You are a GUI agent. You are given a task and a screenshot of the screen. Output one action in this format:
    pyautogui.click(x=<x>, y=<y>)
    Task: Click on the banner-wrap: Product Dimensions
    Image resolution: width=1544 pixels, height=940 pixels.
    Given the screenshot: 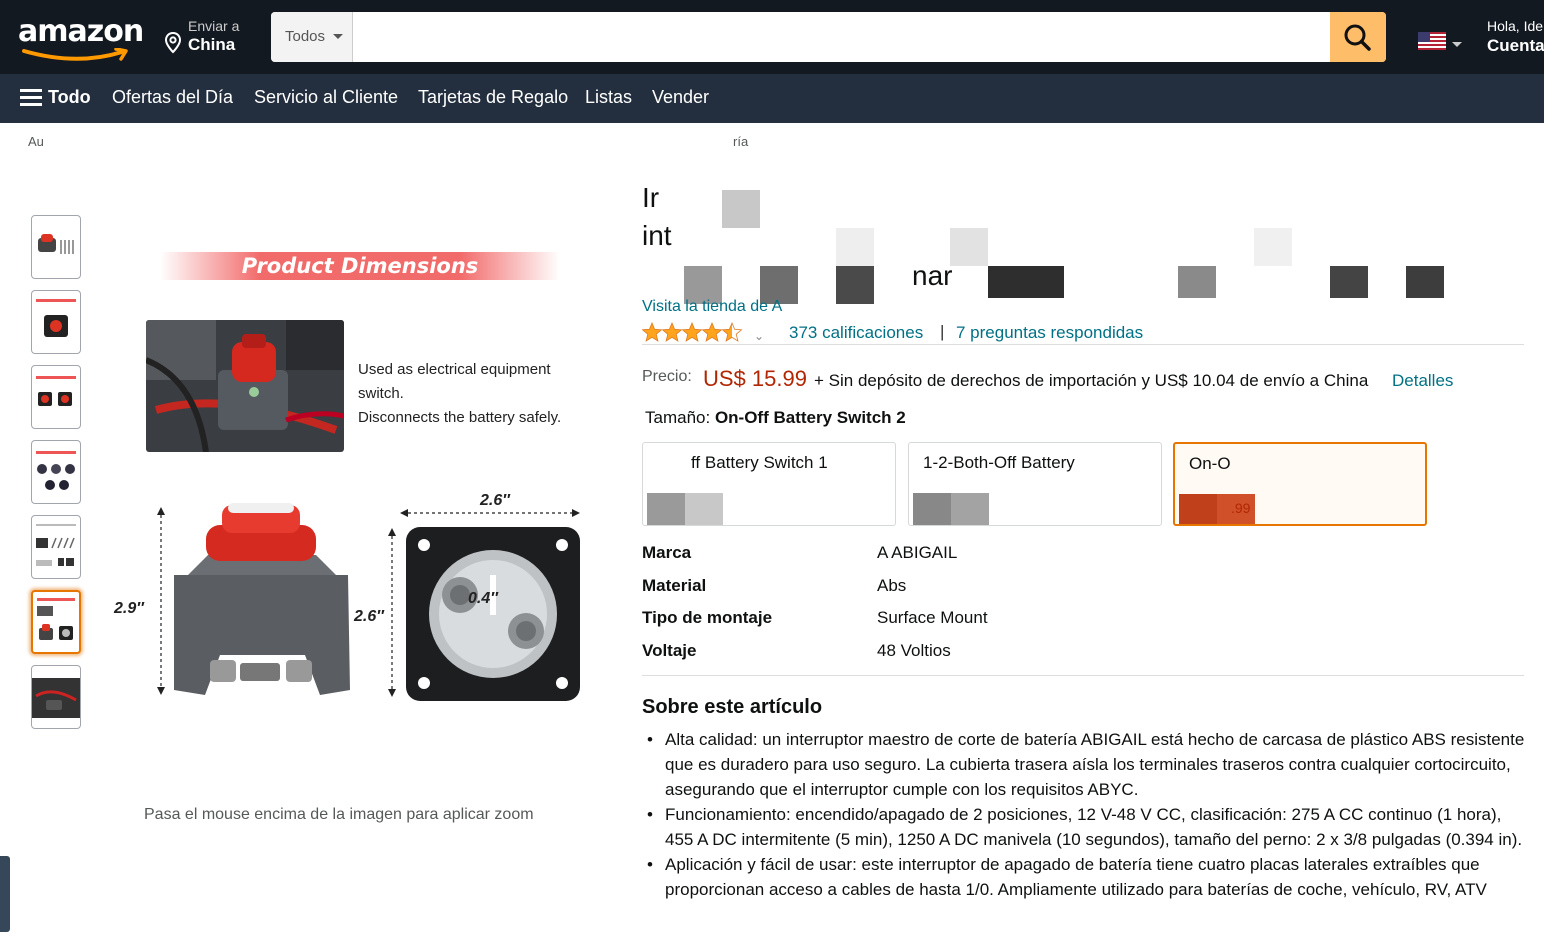 What is the action you would take?
    pyautogui.click(x=360, y=266)
    